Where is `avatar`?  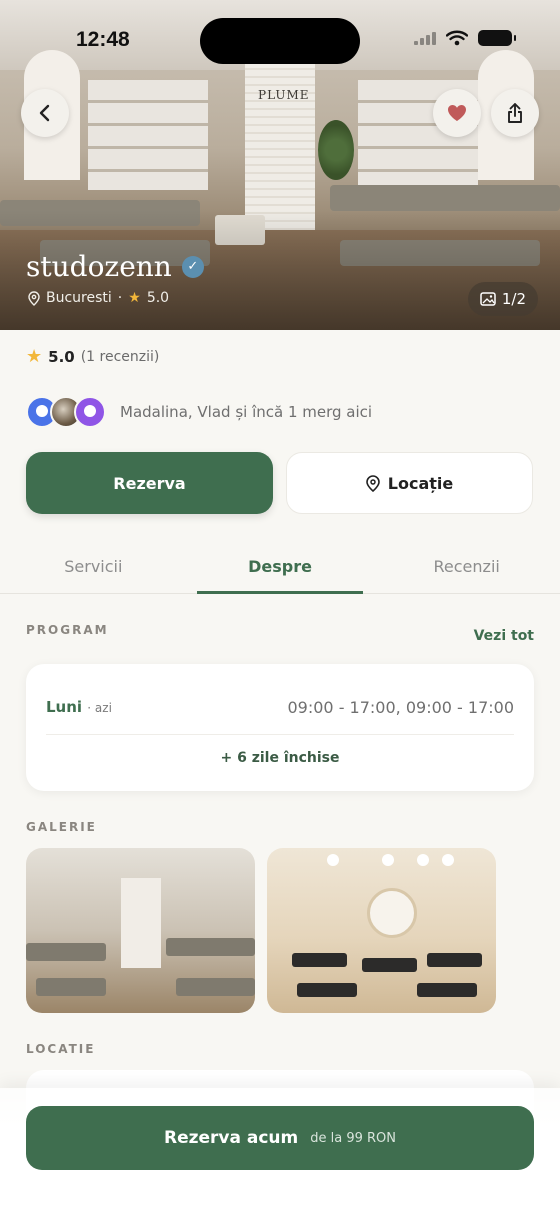
avatar is located at coordinates (90, 412).